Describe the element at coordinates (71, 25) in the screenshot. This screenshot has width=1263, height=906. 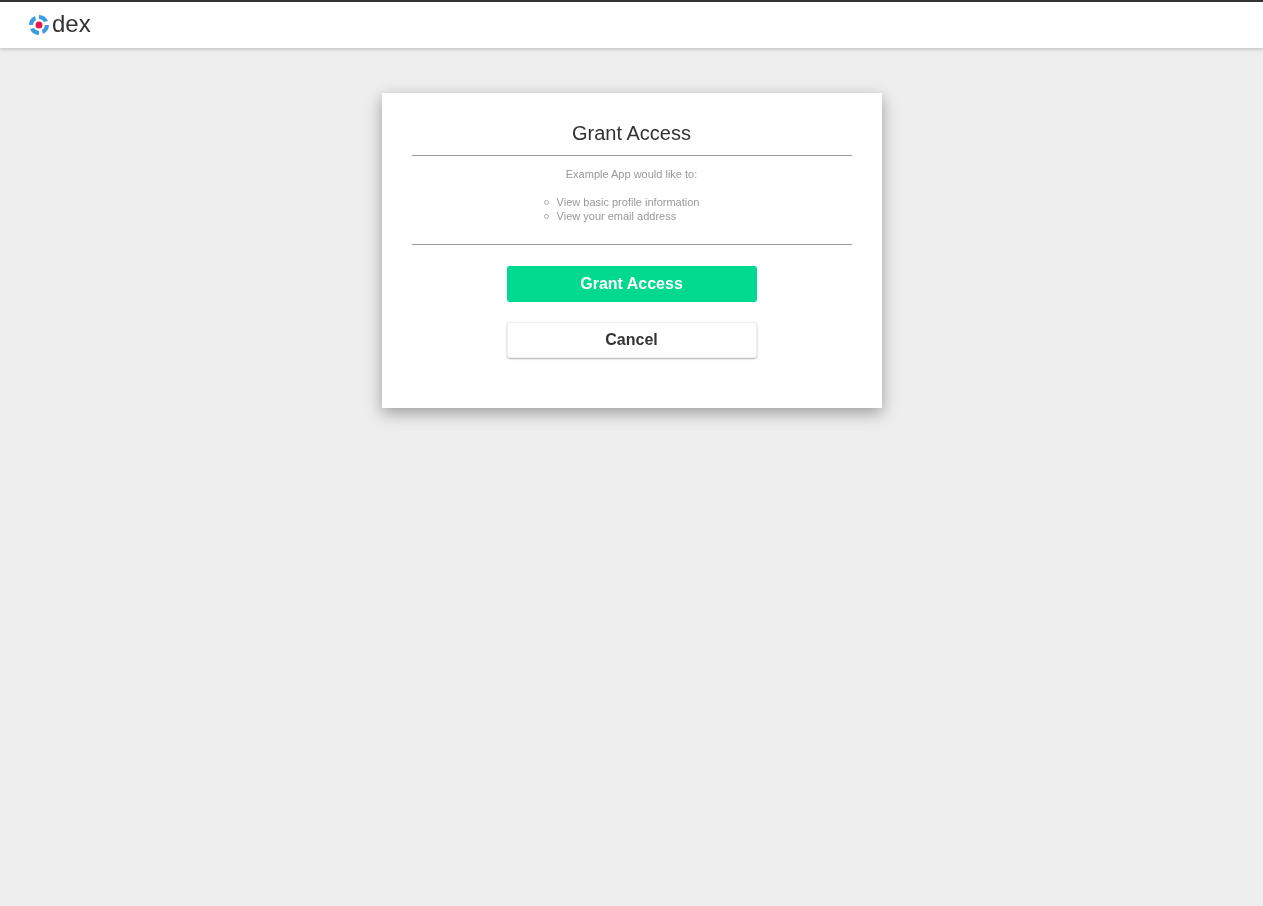
I see `logo-text: dex` at that location.